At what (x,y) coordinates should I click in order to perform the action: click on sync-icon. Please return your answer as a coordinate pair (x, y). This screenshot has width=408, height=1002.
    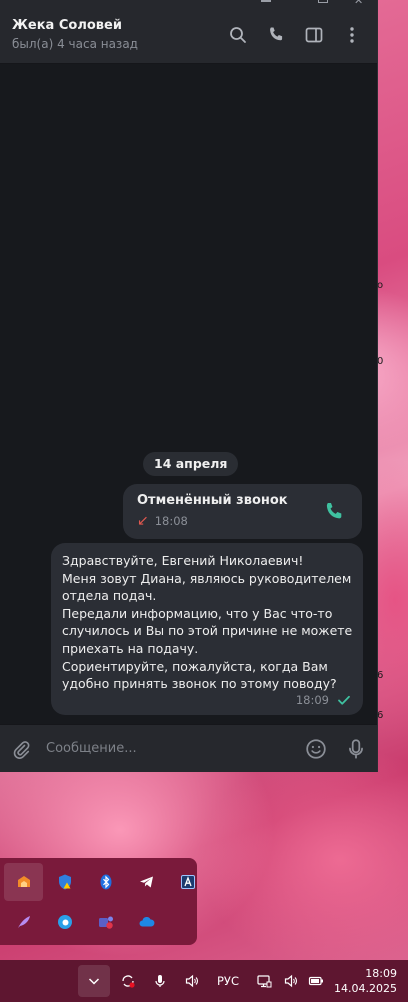
    Looking at the image, I should click on (128, 981).